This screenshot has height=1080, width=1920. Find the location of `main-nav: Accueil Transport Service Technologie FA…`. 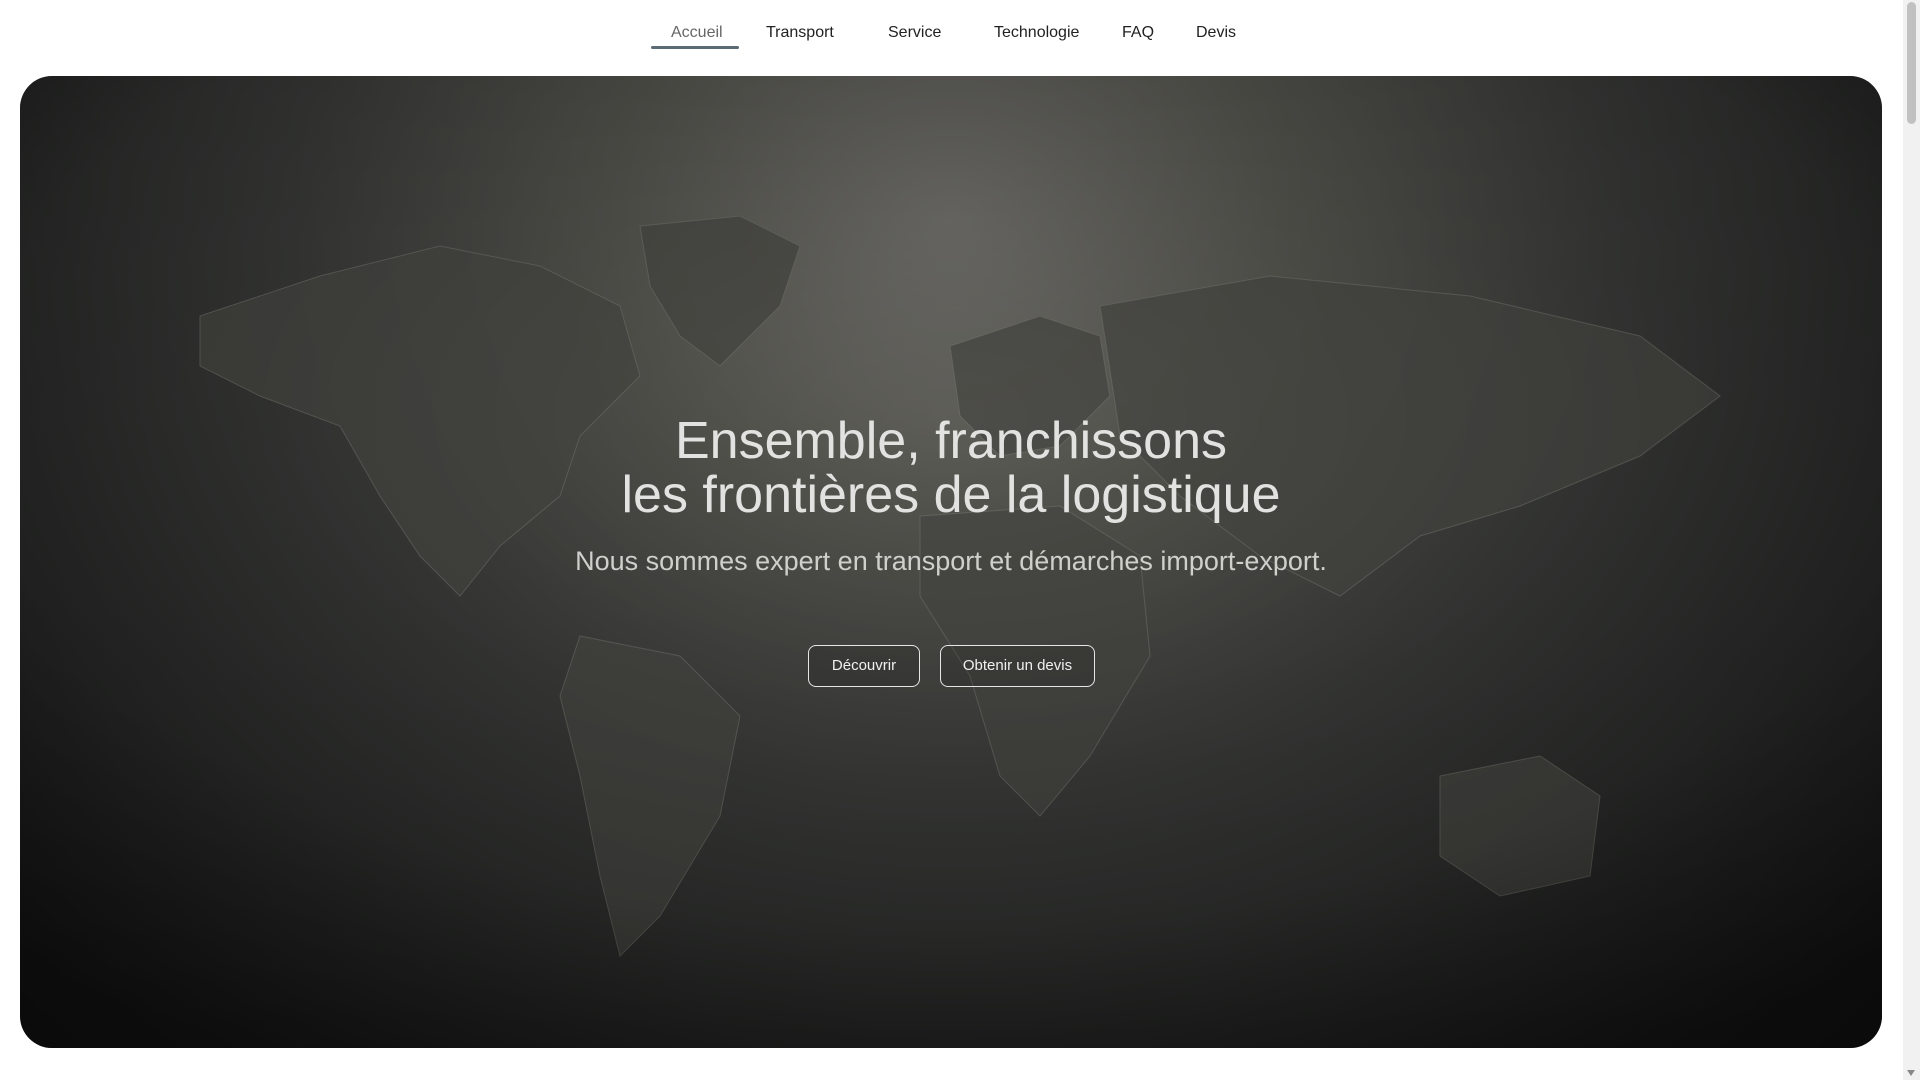

main-nav: Accueil Transport Service Technologie FA… is located at coordinates (950, 38).